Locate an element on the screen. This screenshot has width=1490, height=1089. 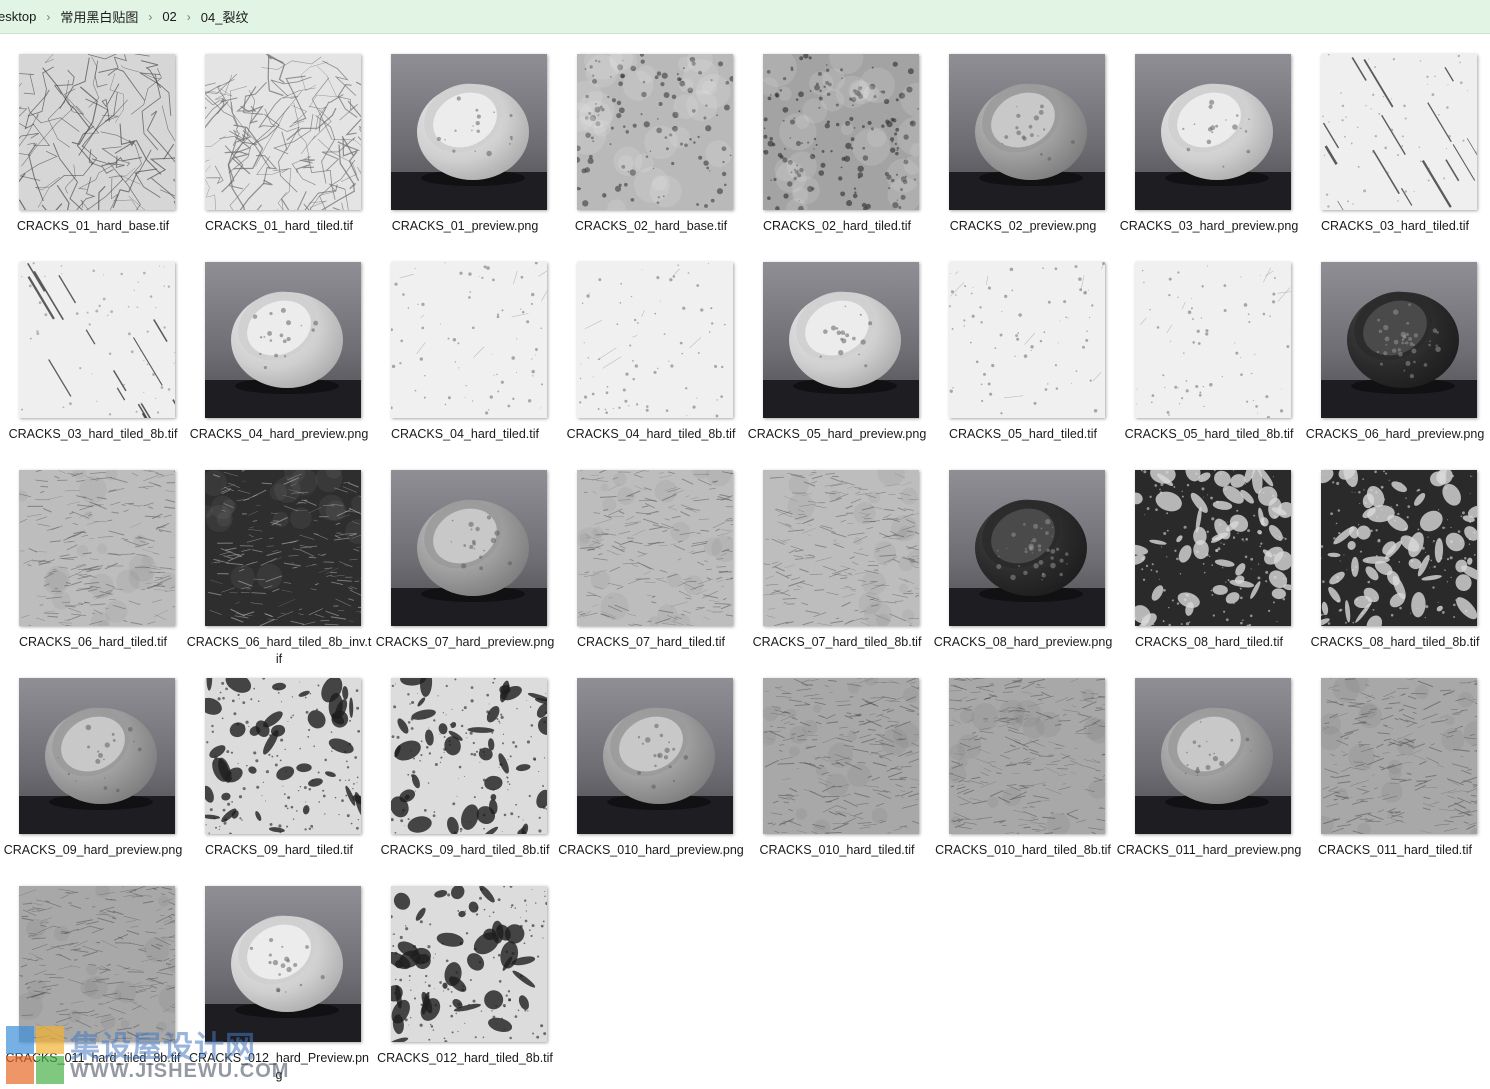
file-item: CRACKS_07_hard_preview.png is located at coordinates (465, 570).